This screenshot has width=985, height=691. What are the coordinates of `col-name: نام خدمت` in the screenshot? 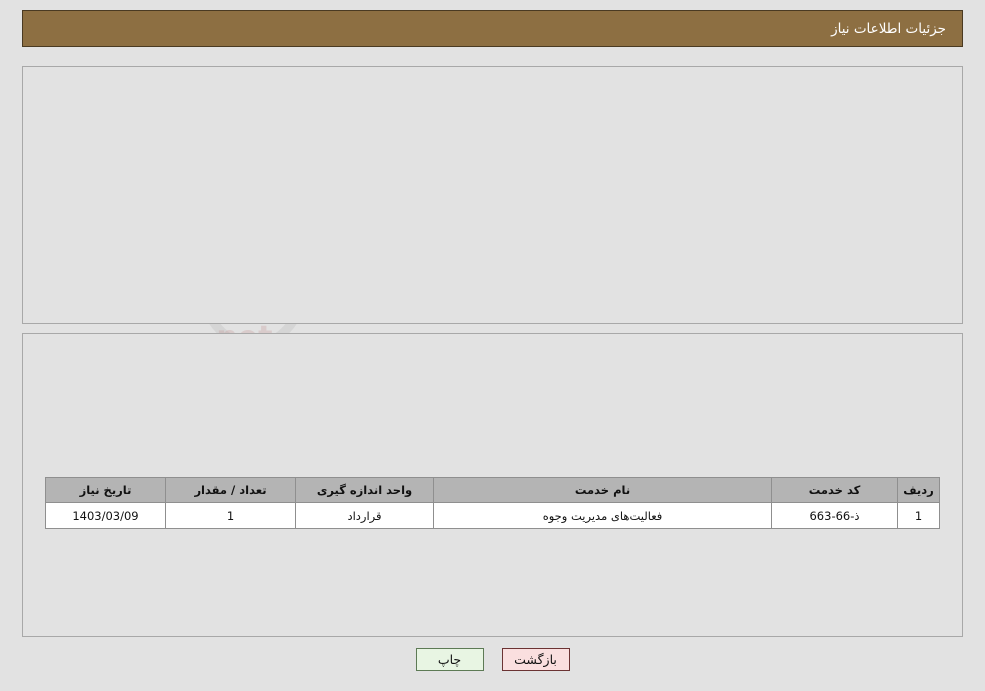 It's located at (602, 490).